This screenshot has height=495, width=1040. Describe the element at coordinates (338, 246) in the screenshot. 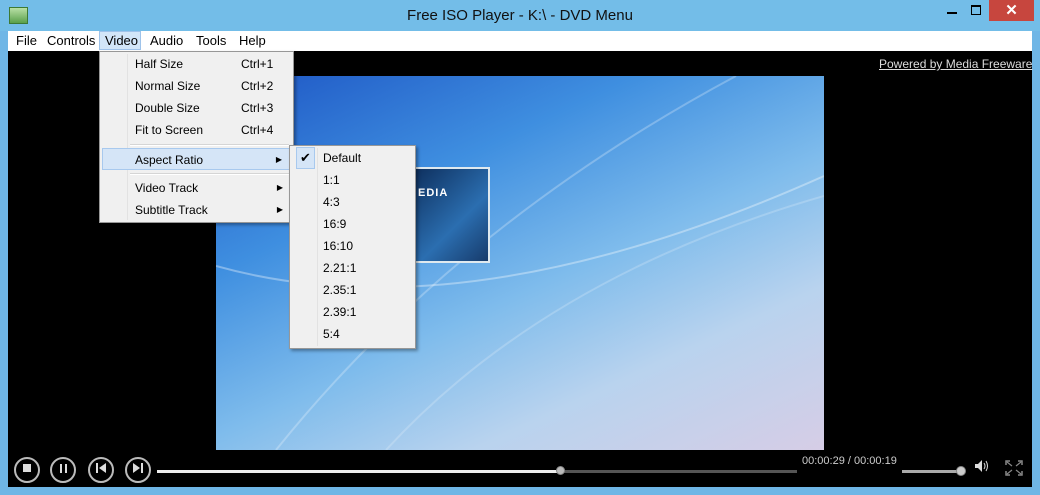

I see `menu-item-label: 16:10` at that location.